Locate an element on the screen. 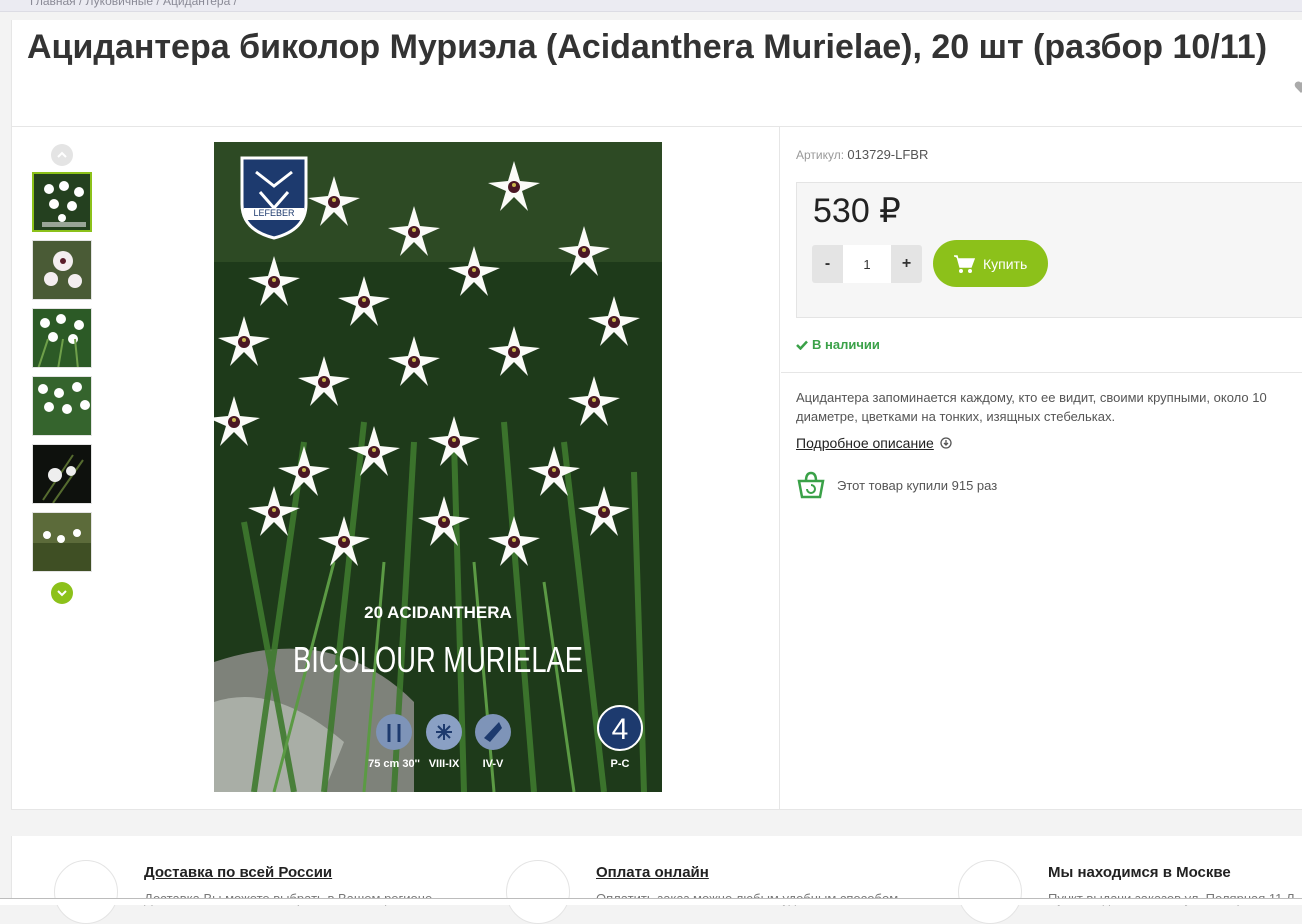  chevron-up-icon is located at coordinates (62, 154).